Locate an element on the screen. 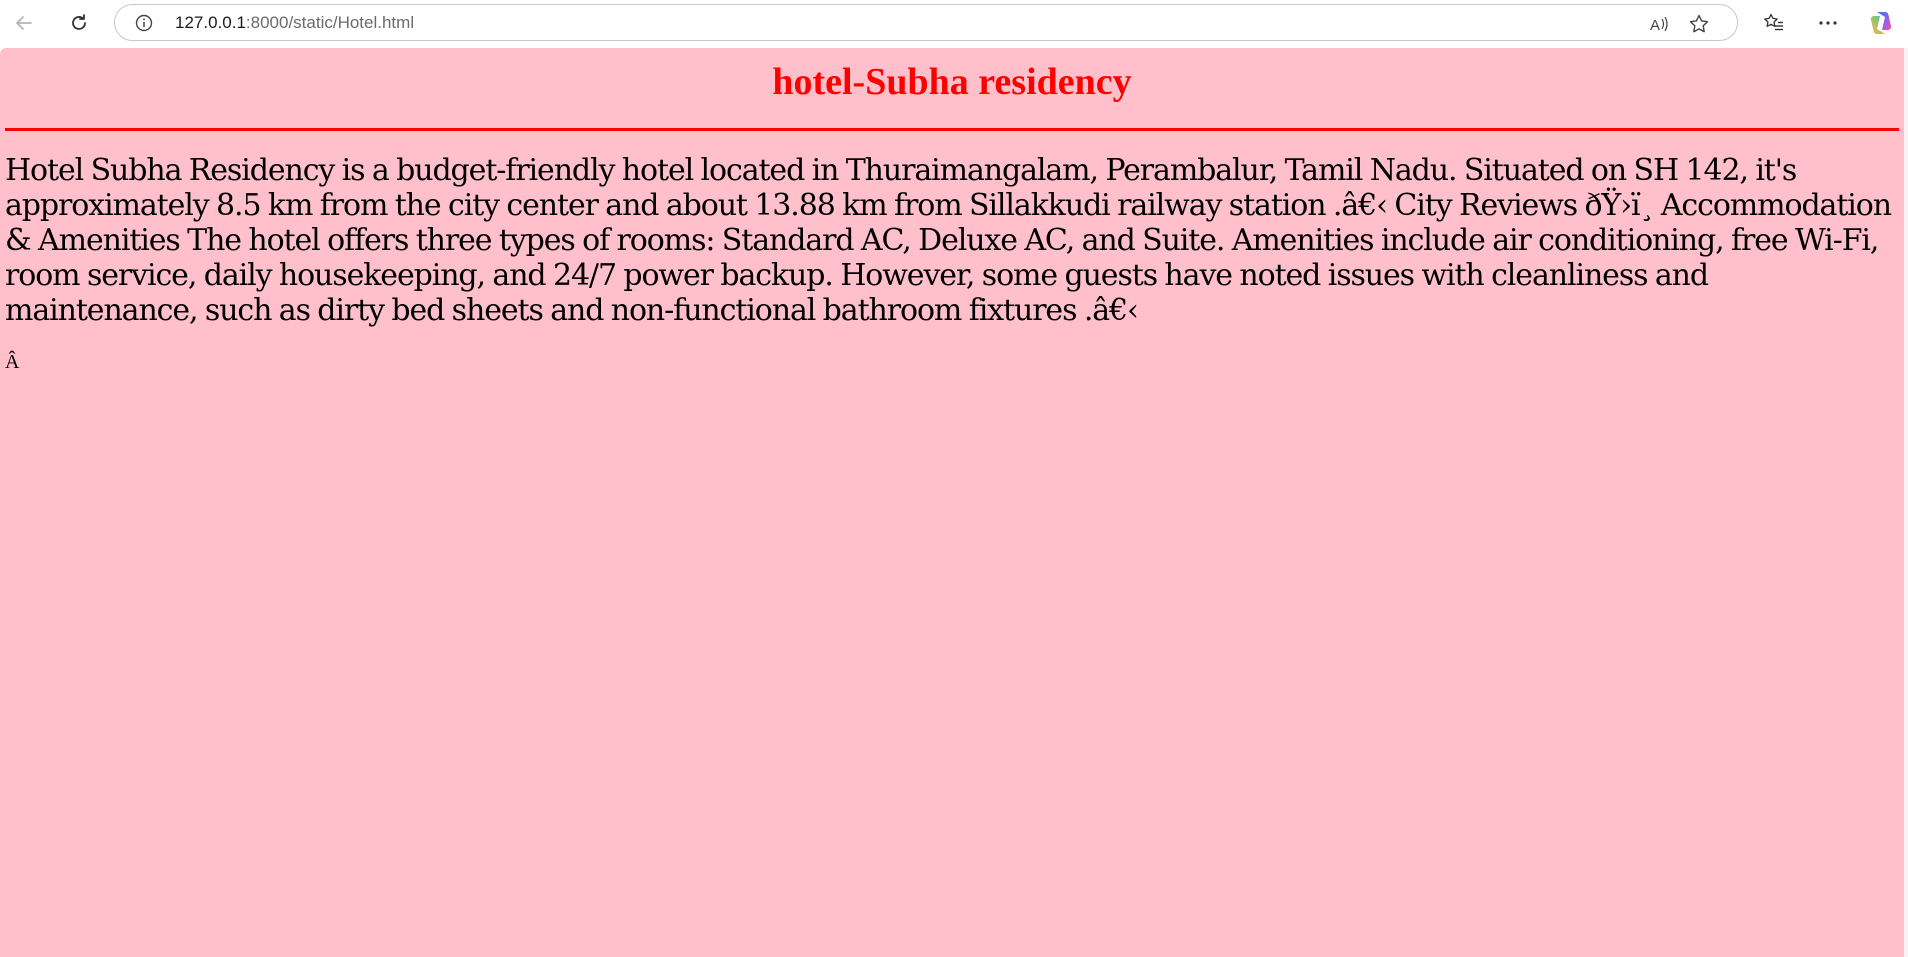 The width and height of the screenshot is (1908, 957). refresh-icon is located at coordinates (79, 23).